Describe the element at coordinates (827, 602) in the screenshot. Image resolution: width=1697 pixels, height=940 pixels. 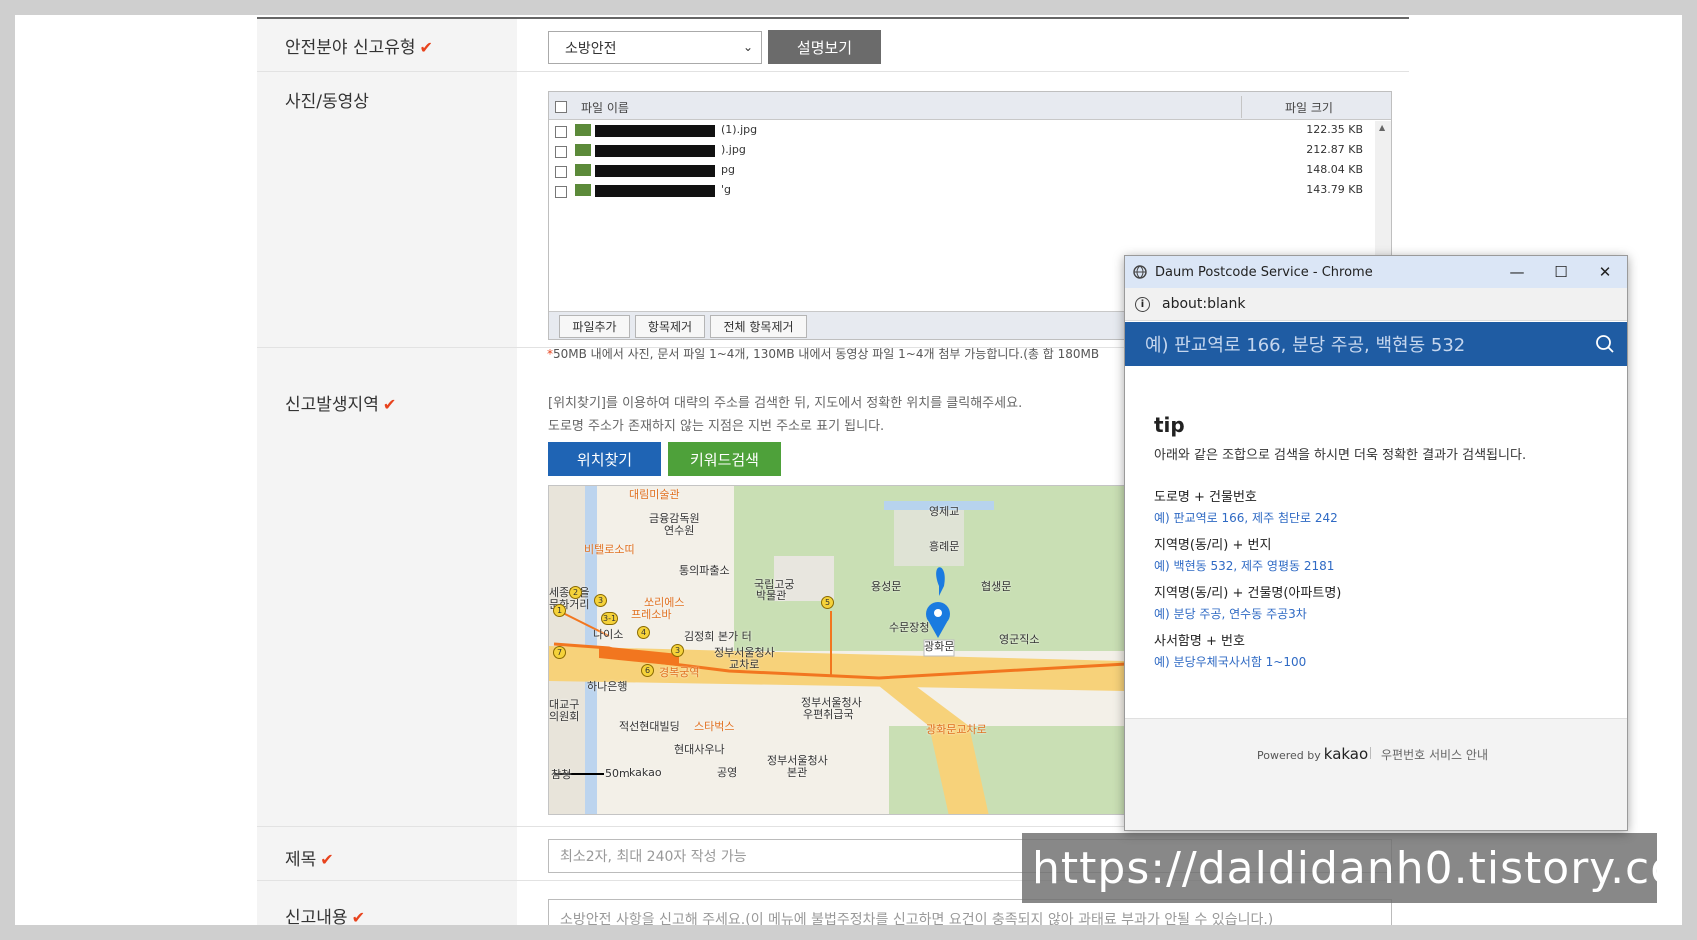
I see `subway-exit-marker: 5` at that location.